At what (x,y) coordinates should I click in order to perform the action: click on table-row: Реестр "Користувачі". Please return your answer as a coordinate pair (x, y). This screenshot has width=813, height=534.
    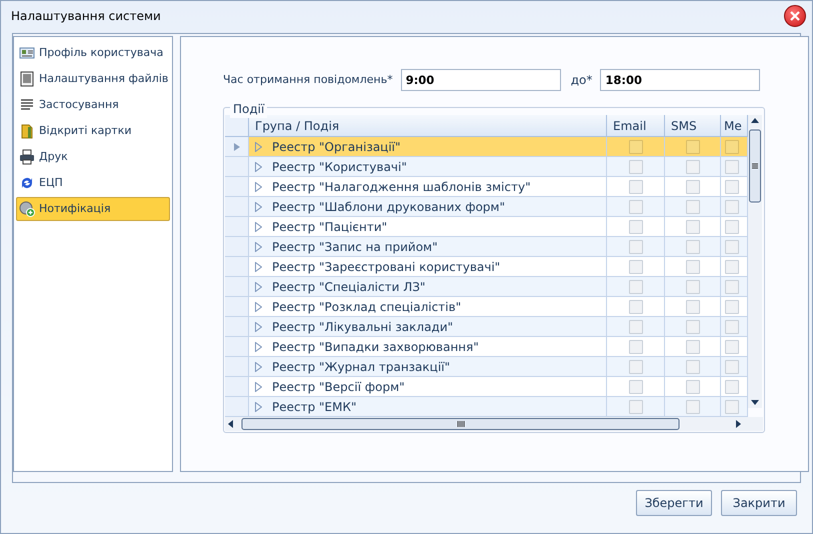
    Looking at the image, I should click on (486, 167).